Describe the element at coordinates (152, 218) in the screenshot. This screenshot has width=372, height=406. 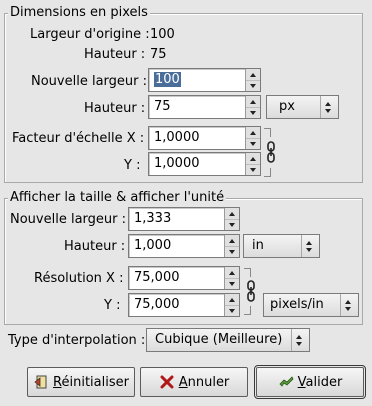
I see `print-width-value: 1,333` at that location.